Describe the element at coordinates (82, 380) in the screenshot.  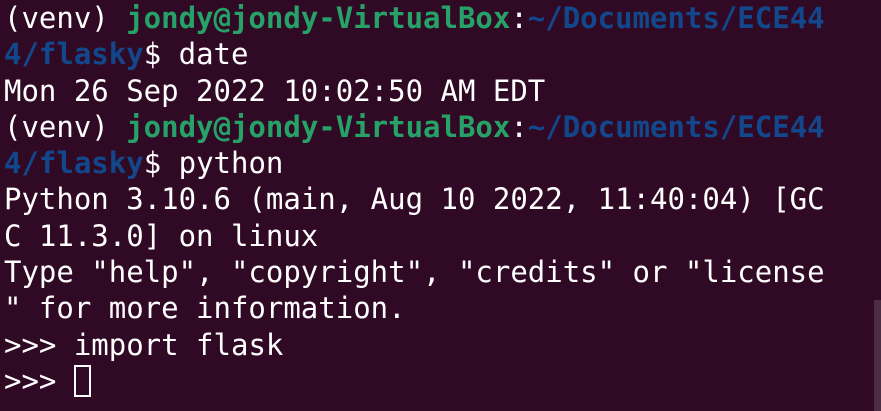
I see `text-cursor` at that location.